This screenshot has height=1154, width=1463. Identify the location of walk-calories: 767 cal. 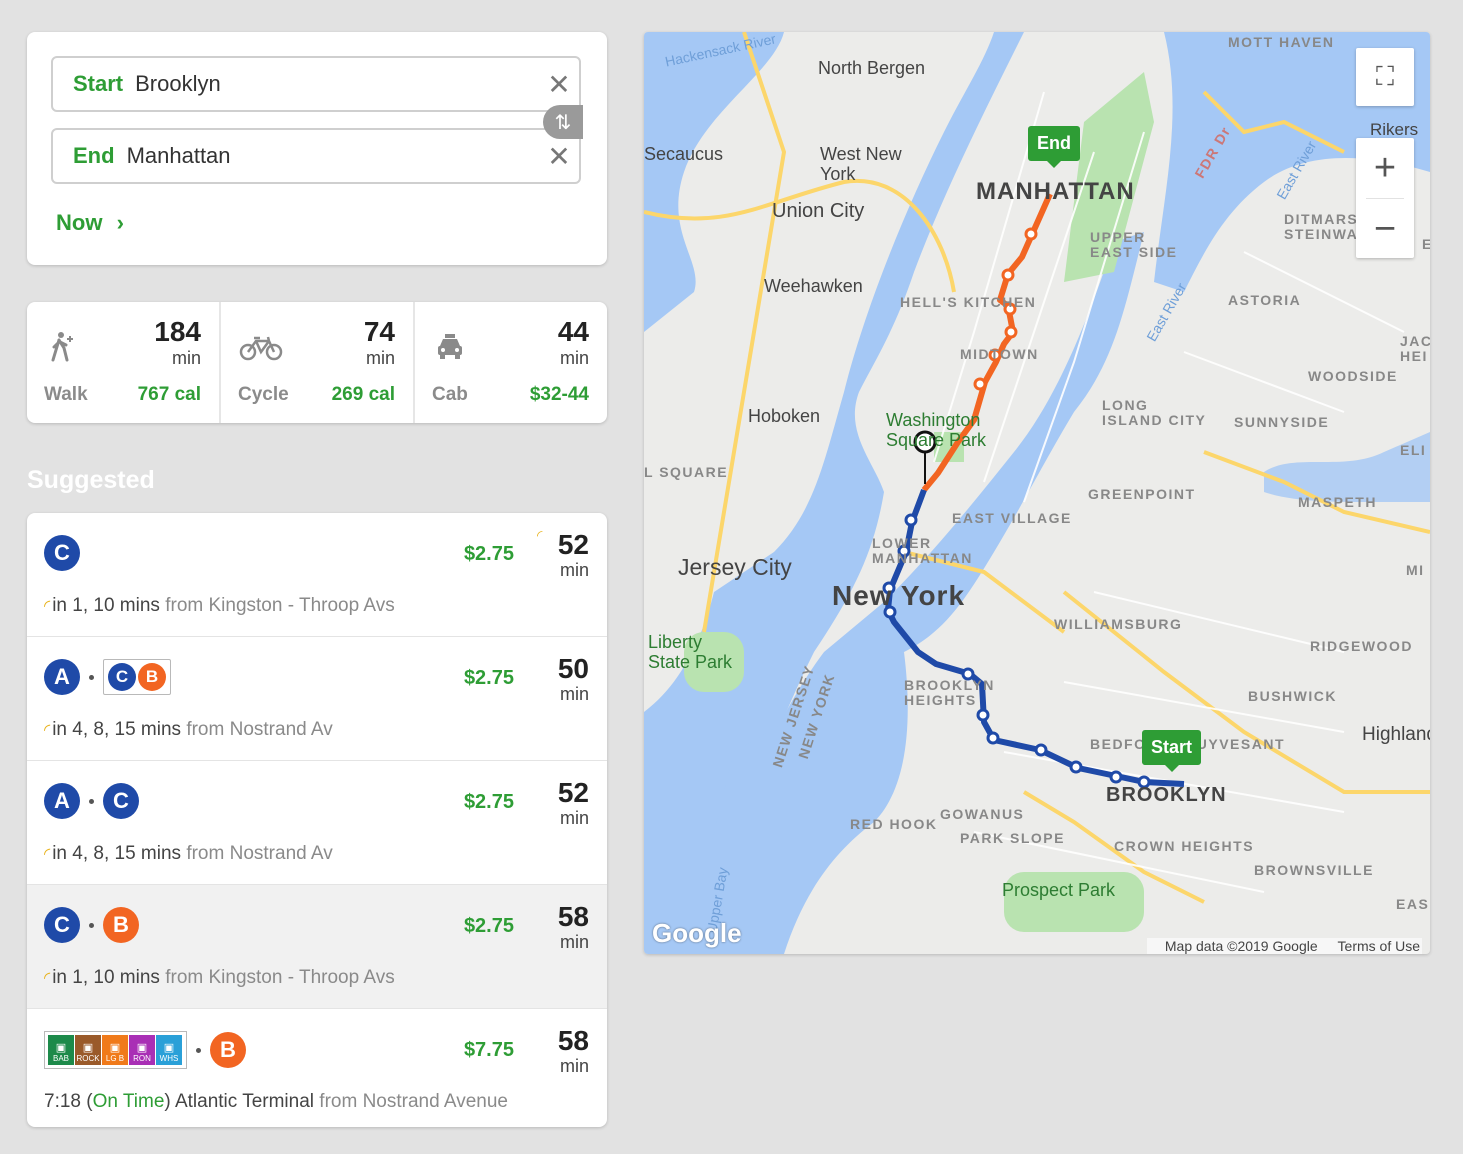
(169, 394).